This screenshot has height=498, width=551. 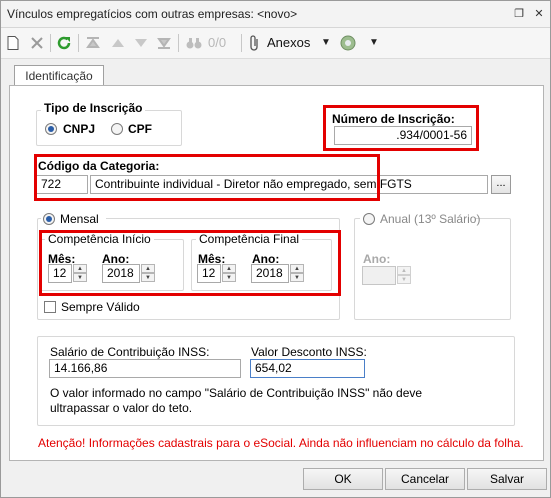 What do you see at coordinates (130, 352) in the screenshot?
I see `salario-label: Salário de Contribuição INSS:` at bounding box center [130, 352].